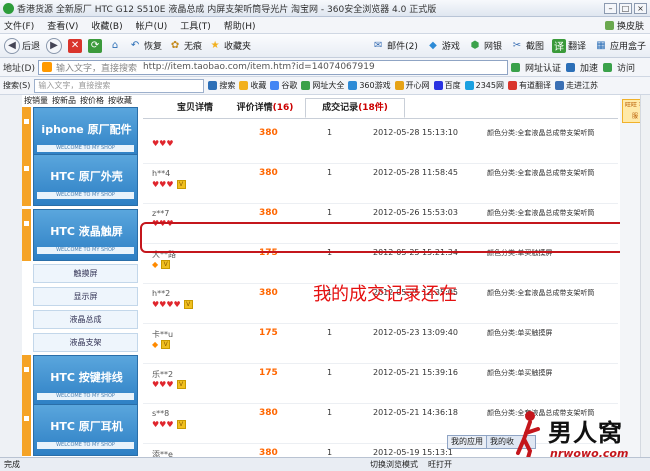 The image size is (650, 471). I want to click on transaction-time: 2012-05-21 15:39:16, so click(415, 372).